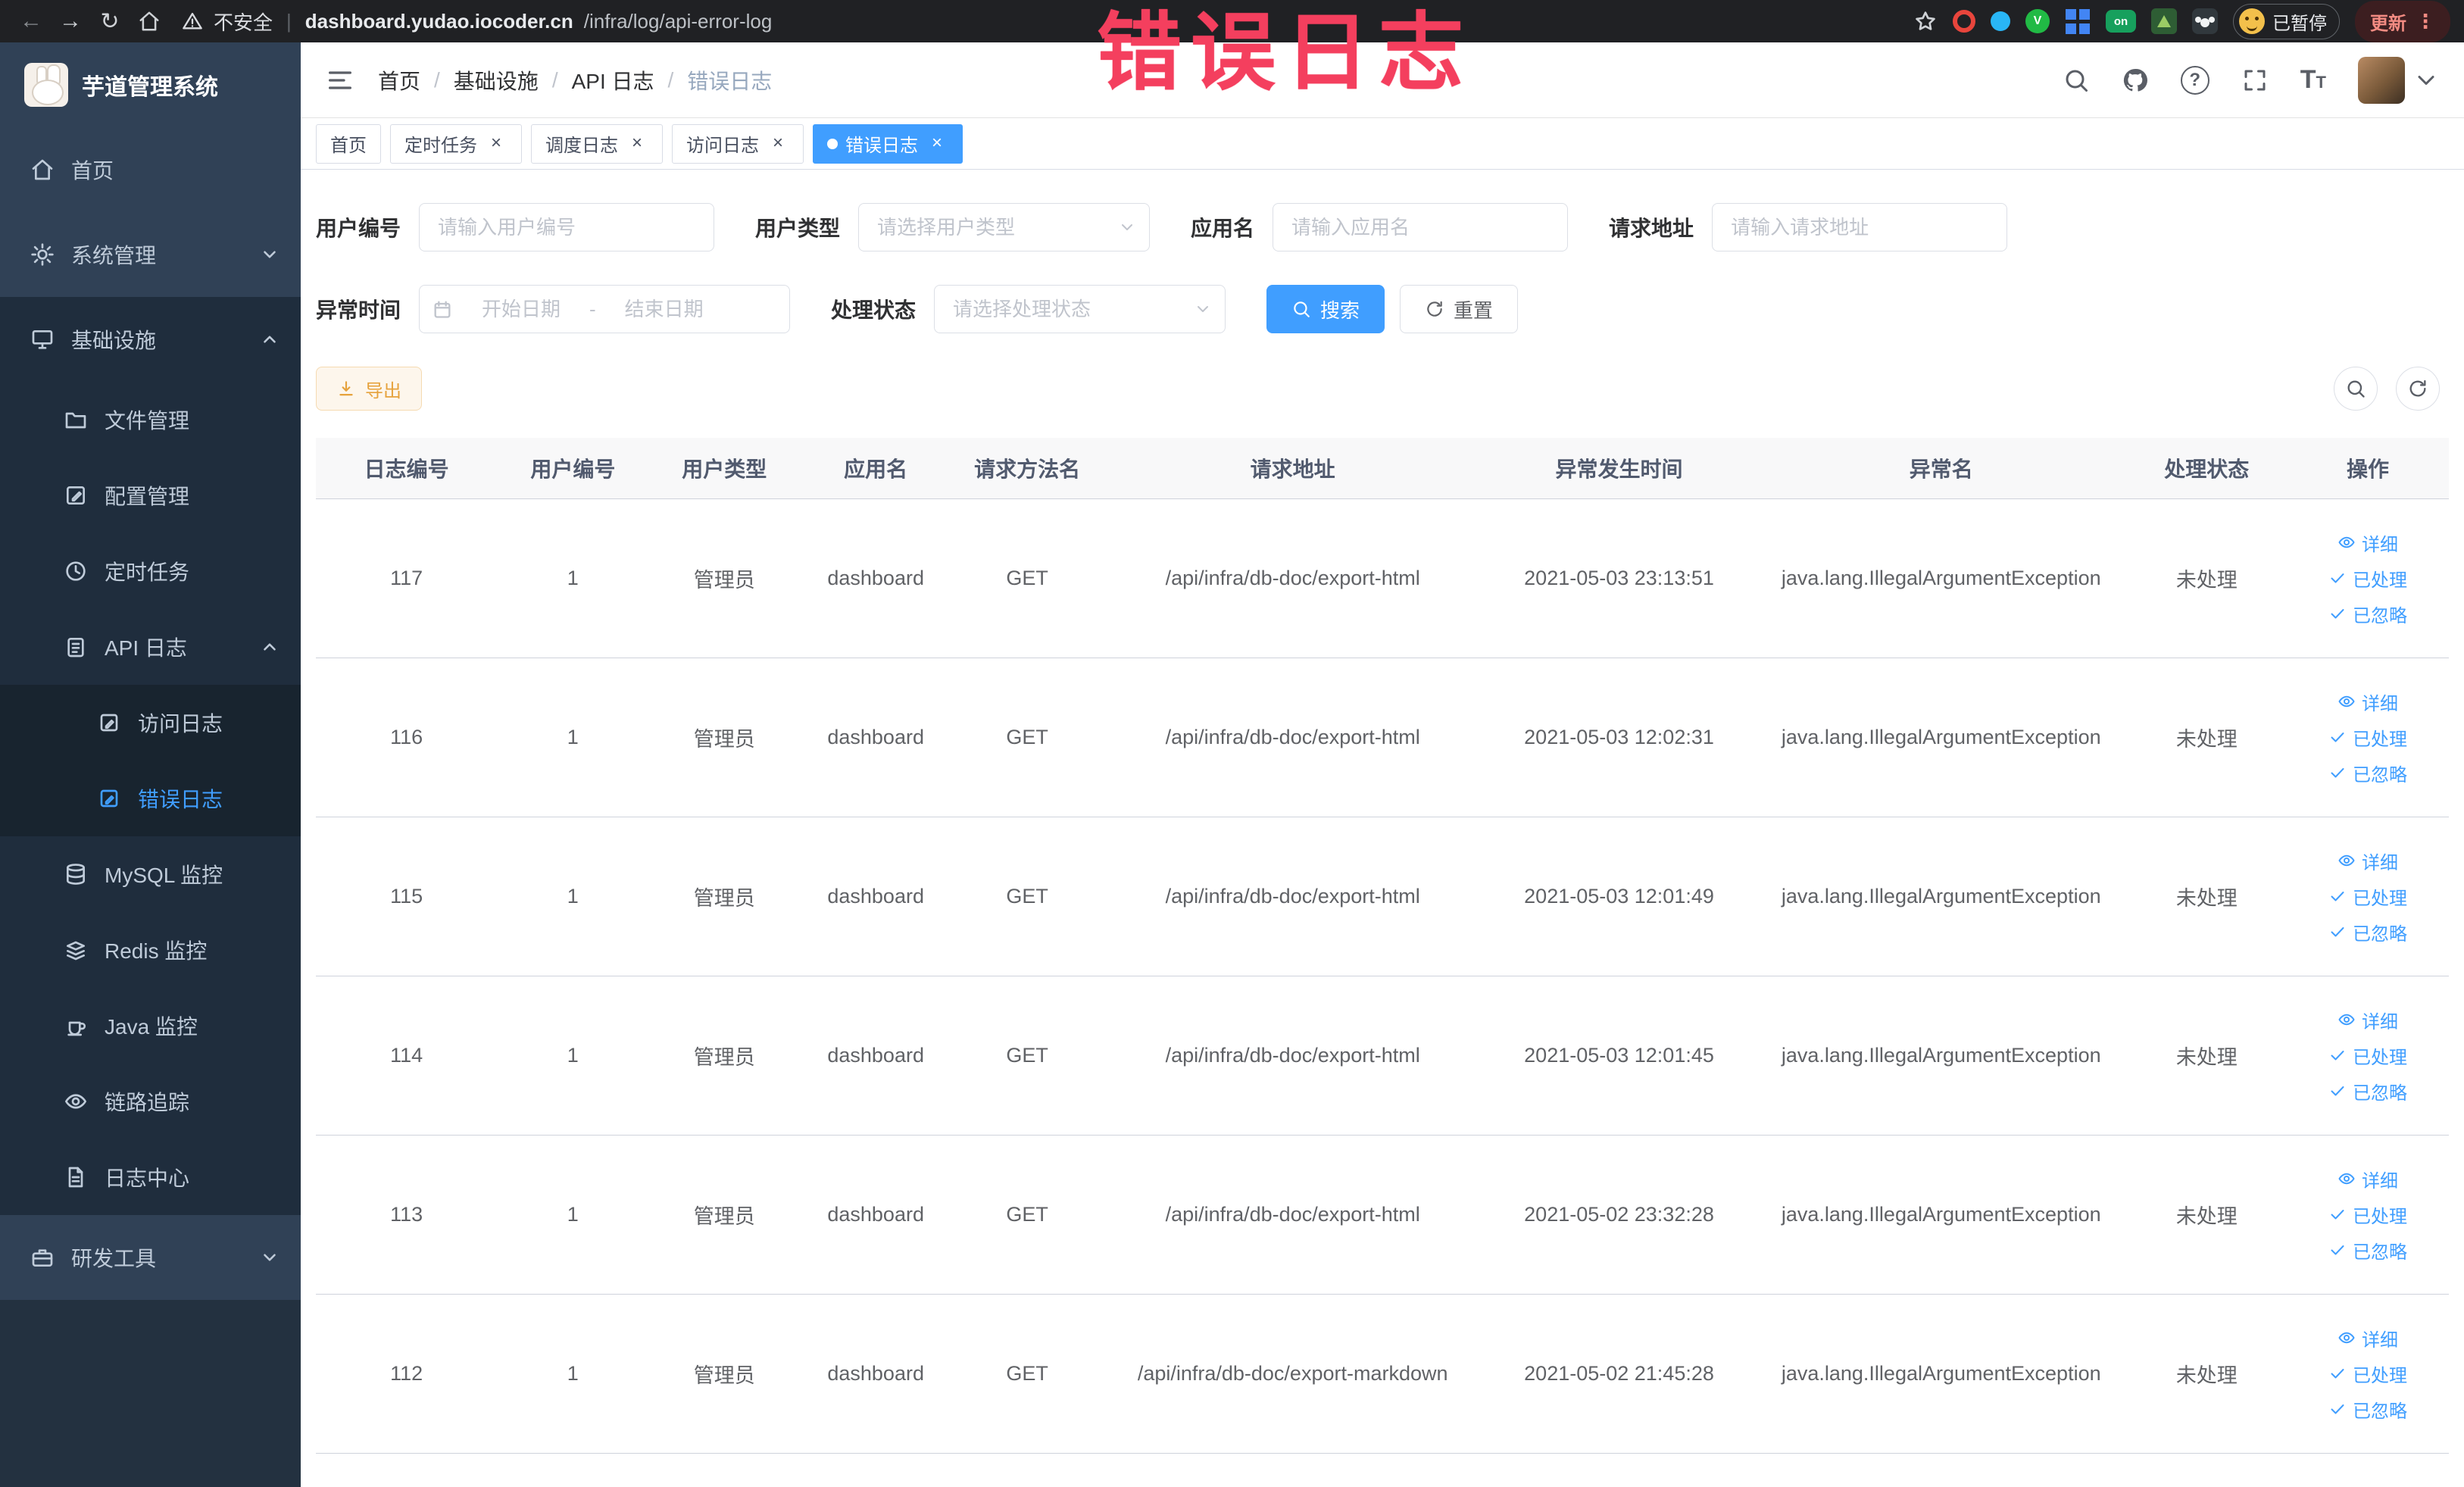  Describe the element at coordinates (150, 798) in the screenshot. I see `sidebar-item-error-log: 错误日志` at that location.